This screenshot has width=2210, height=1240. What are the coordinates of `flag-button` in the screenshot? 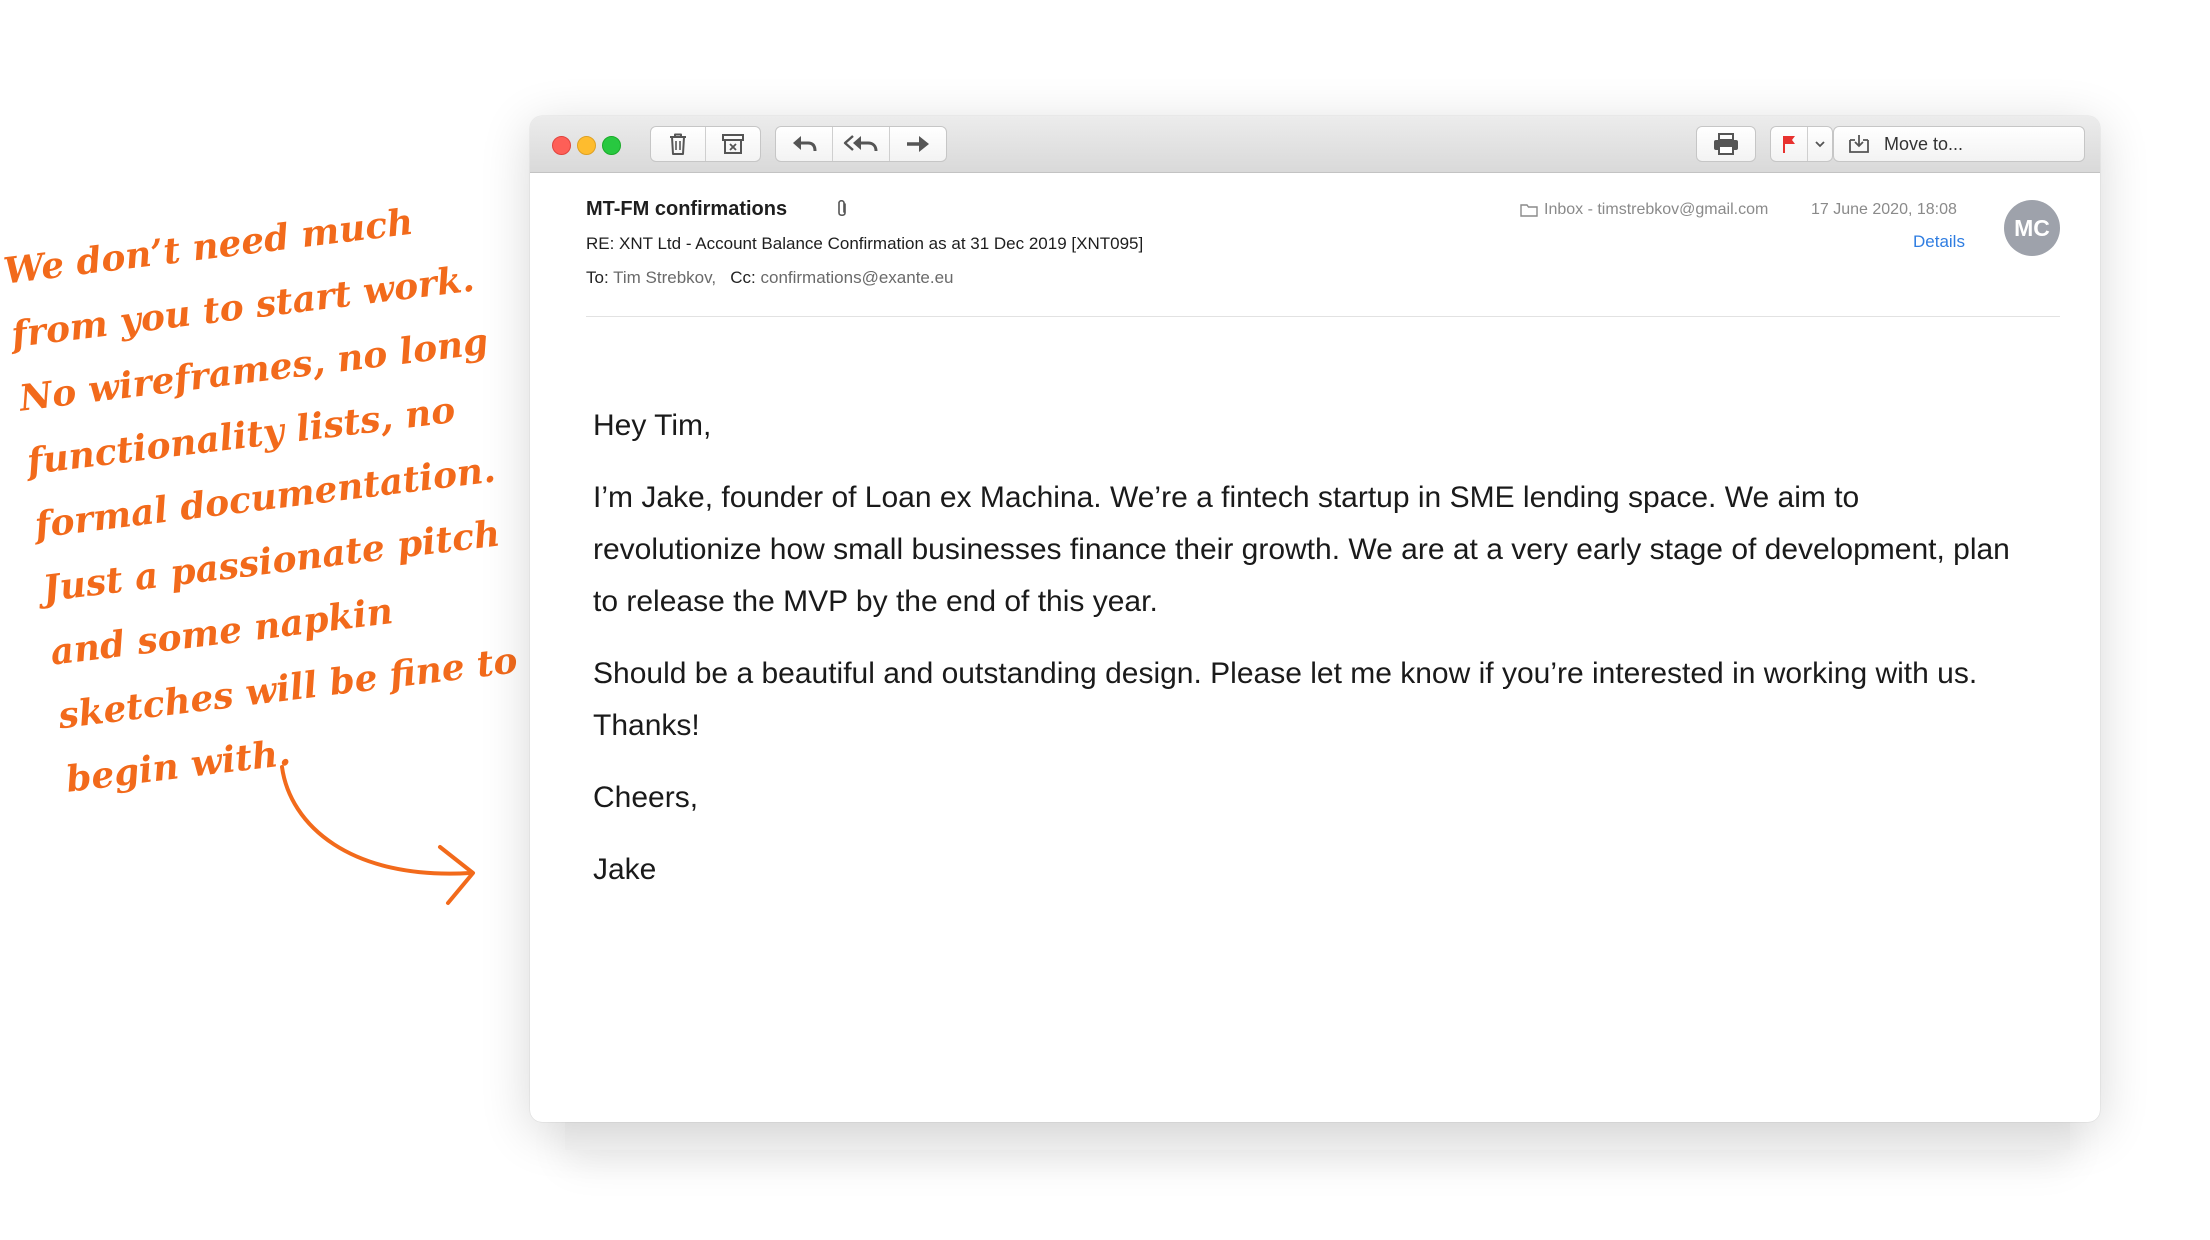 It's located at (1789, 144).